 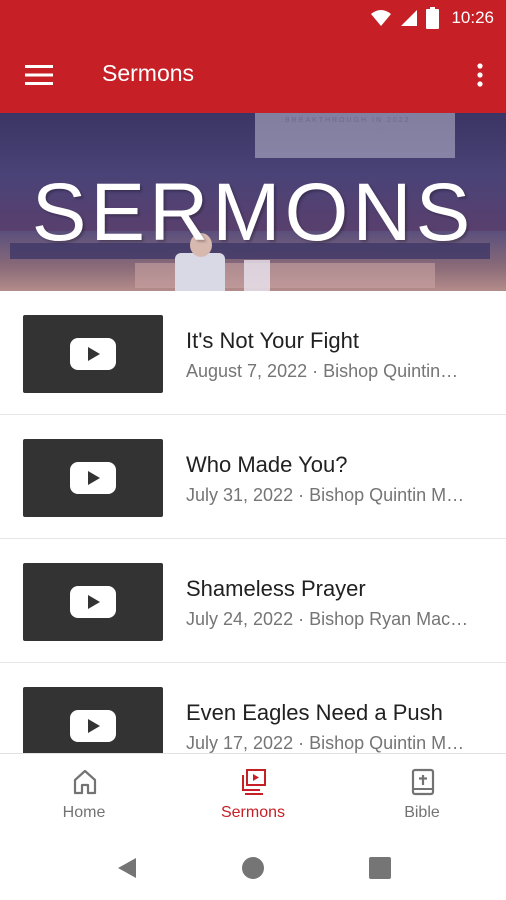 I want to click on more-options-button, so click(x=480, y=75).